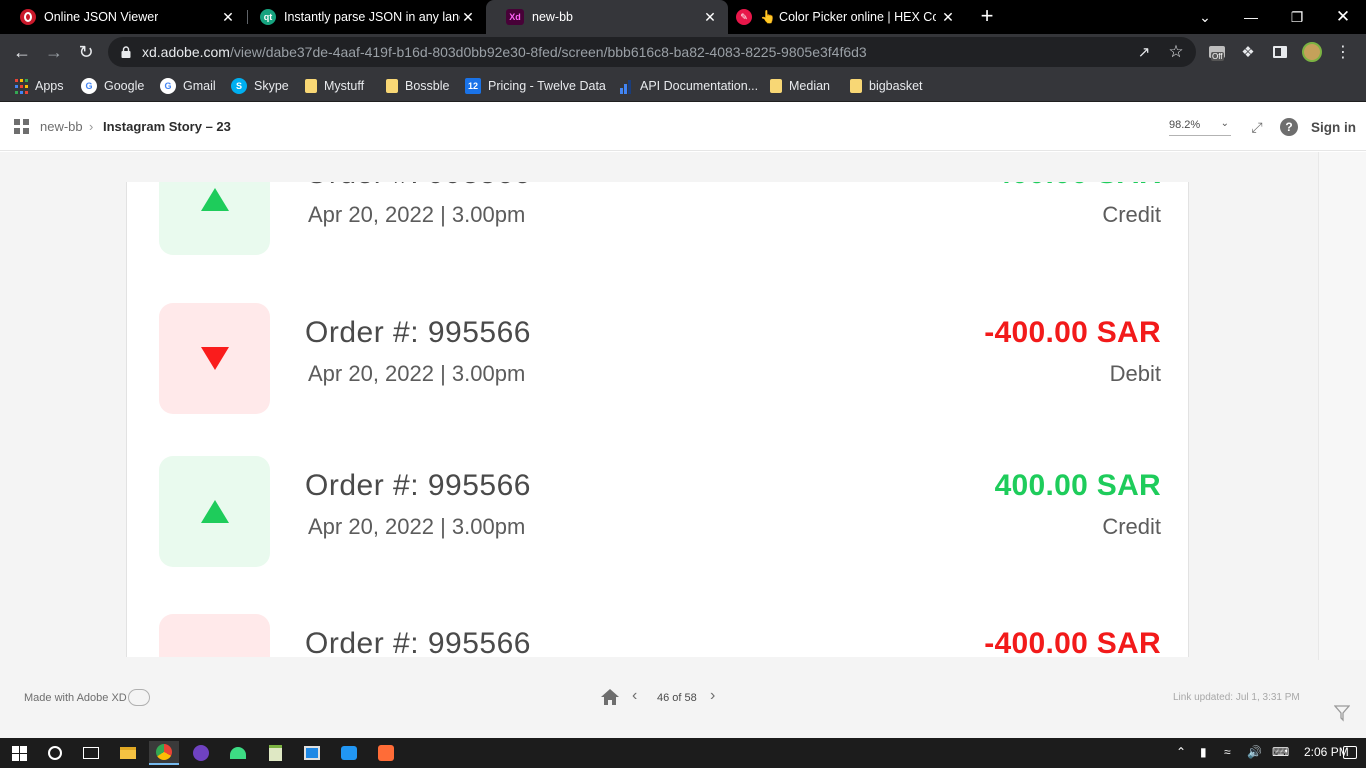 This screenshot has width=1366, height=768. Describe the element at coordinates (418, 332) in the screenshot. I see `order-number: Order #: 995566` at that location.